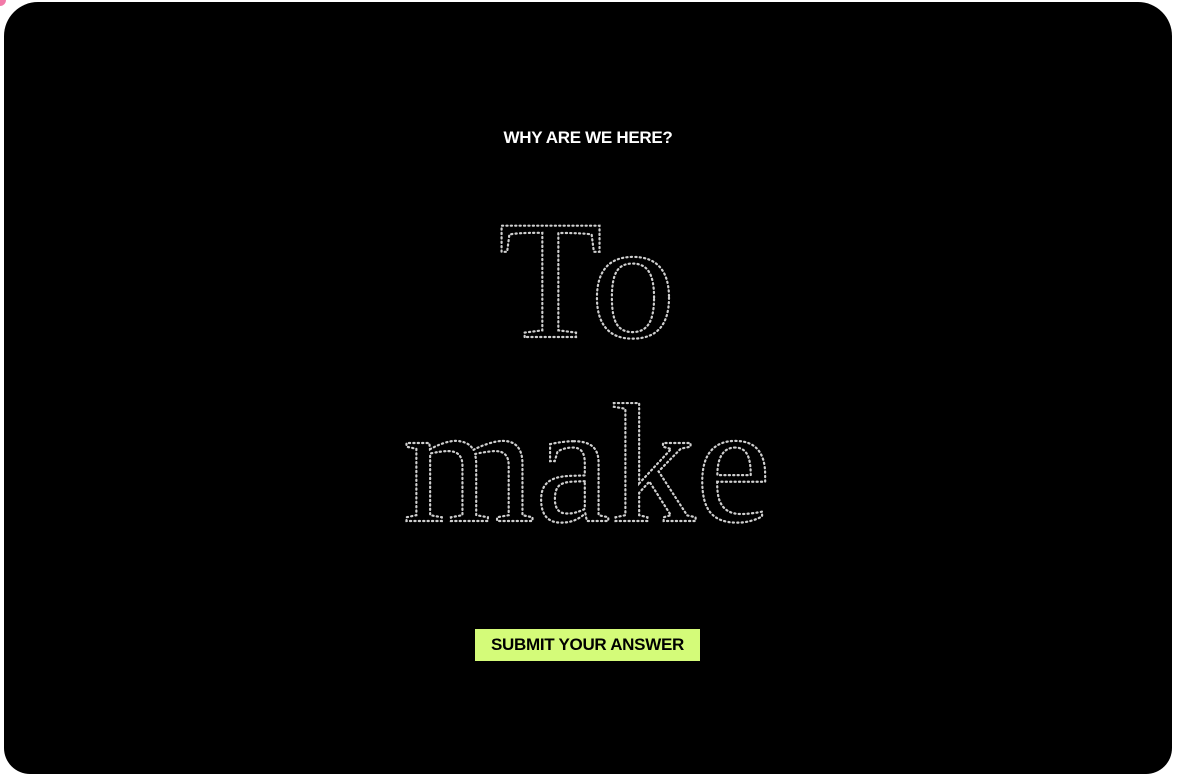  Describe the element at coordinates (587, 280) in the screenshot. I see `answer-line-1: To` at that location.